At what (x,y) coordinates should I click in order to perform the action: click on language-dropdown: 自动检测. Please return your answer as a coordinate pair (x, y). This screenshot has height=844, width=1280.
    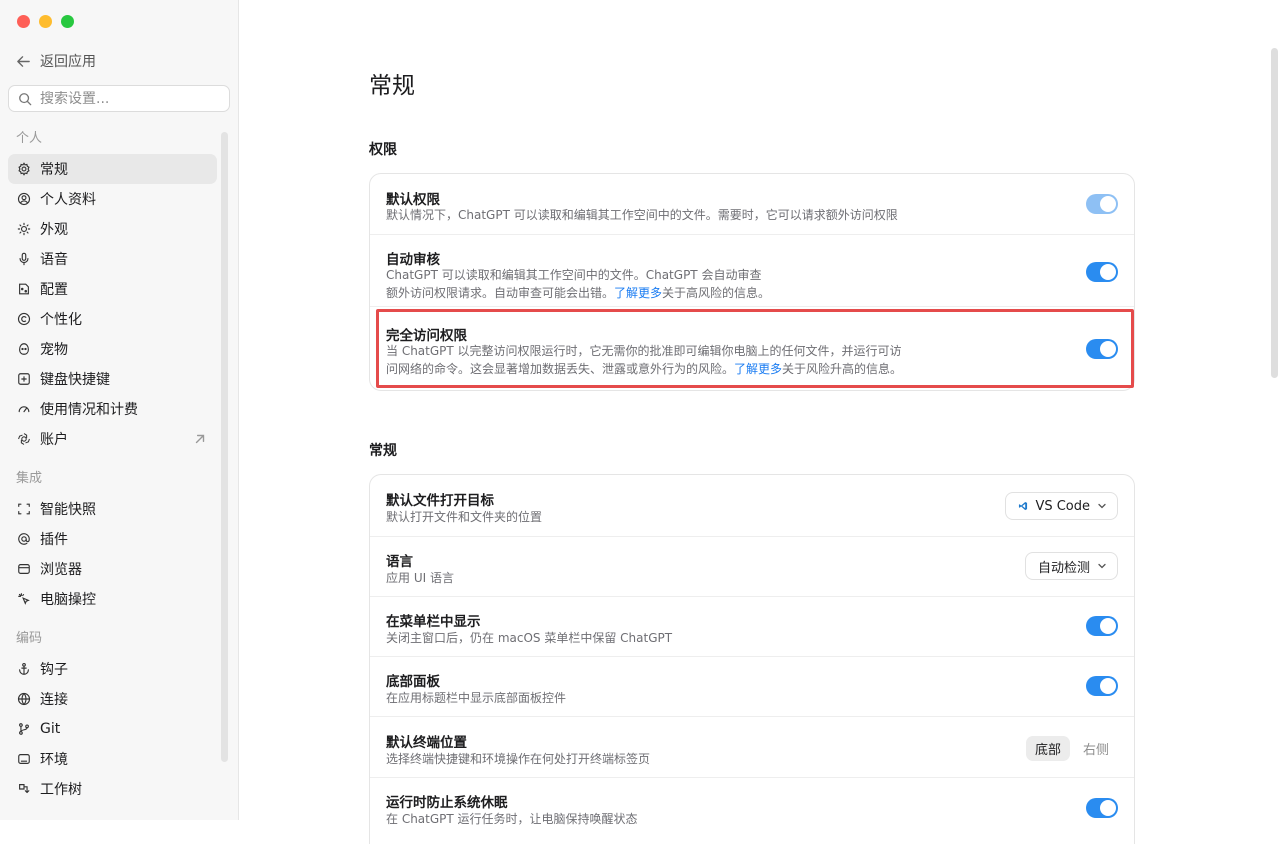
    Looking at the image, I should click on (1071, 566).